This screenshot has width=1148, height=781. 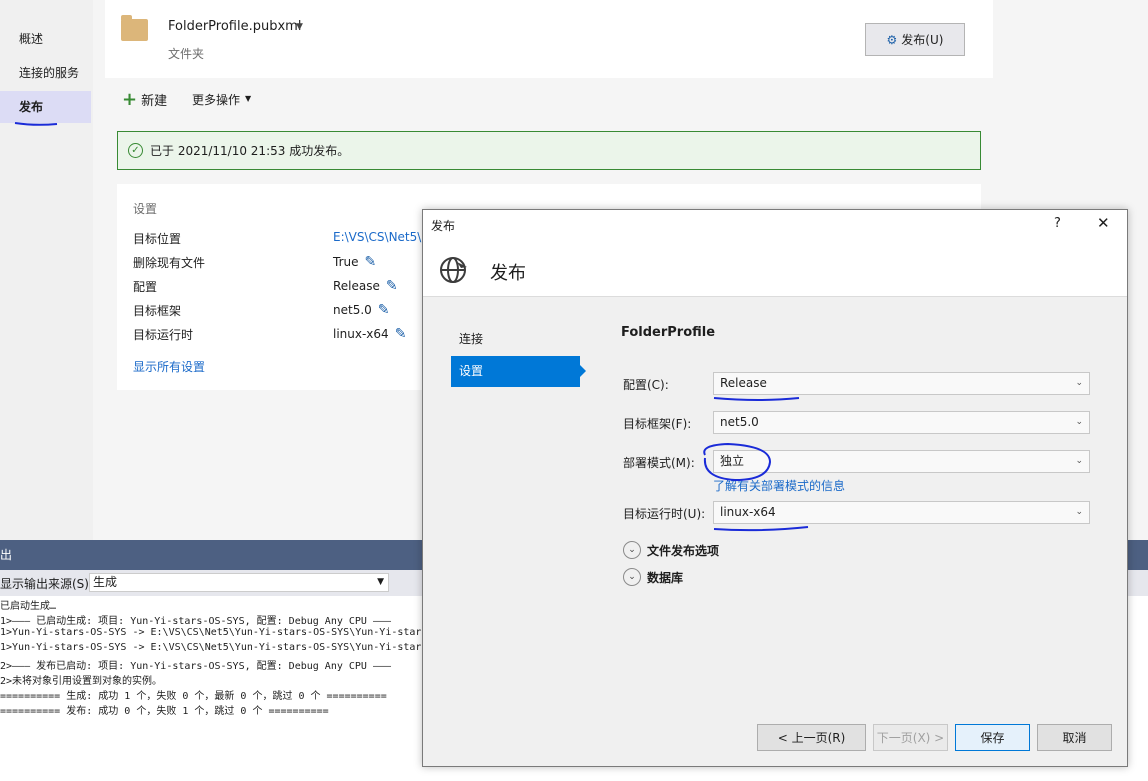 I want to click on target-framework-select: net5.0 ⌄, so click(x=901, y=422).